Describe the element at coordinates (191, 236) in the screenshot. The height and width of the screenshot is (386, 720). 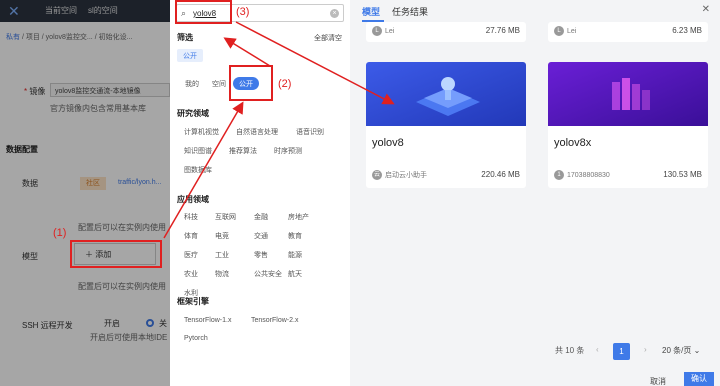
I see `application-item: 体育` at that location.